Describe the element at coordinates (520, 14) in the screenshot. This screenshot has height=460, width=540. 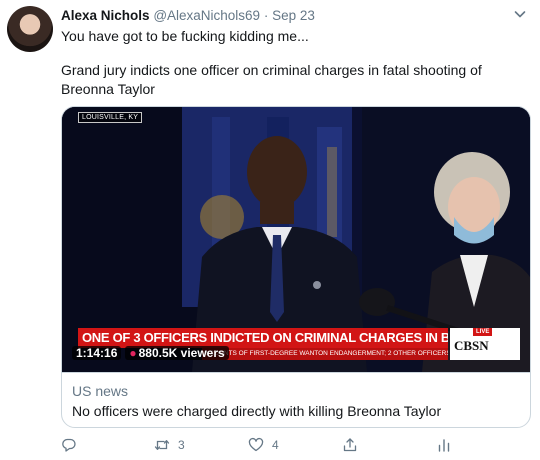
I see `chevron-down-icon` at that location.